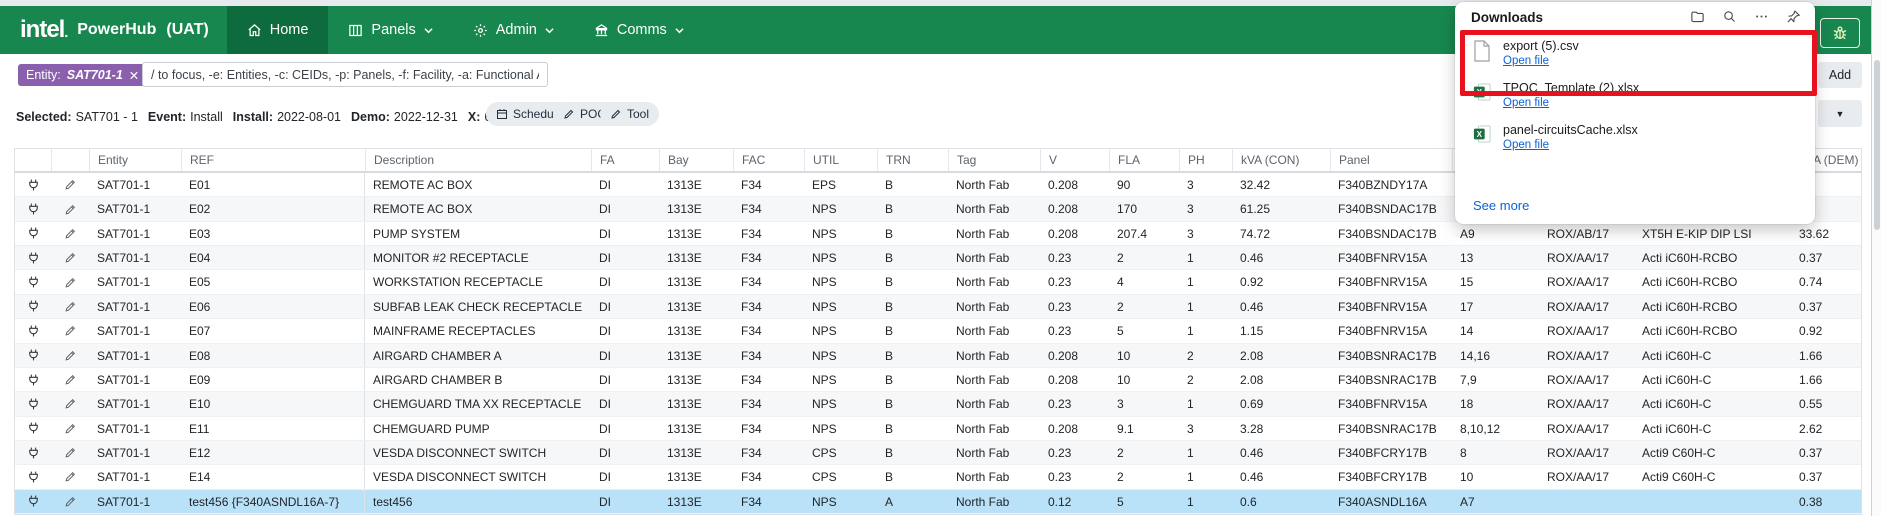  I want to click on scrollbar-thumb, so click(1877, 145).